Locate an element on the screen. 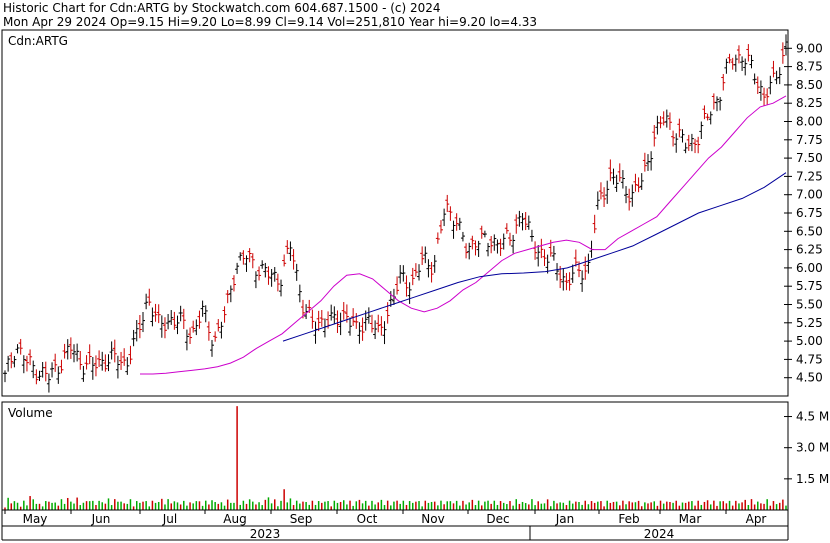 This screenshot has width=830, height=543. volume-tick-label: 1.5 M is located at coordinates (812, 479).